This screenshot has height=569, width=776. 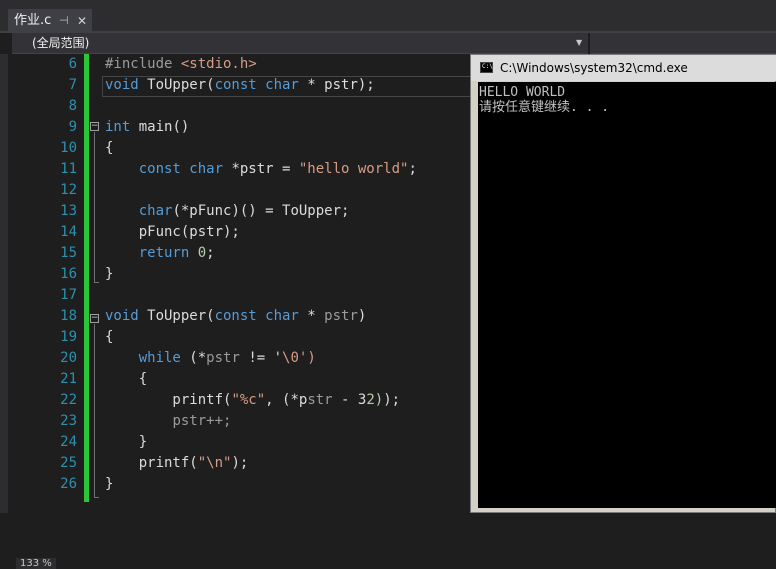 I want to click on code-token: #include, so click(x=143, y=64).